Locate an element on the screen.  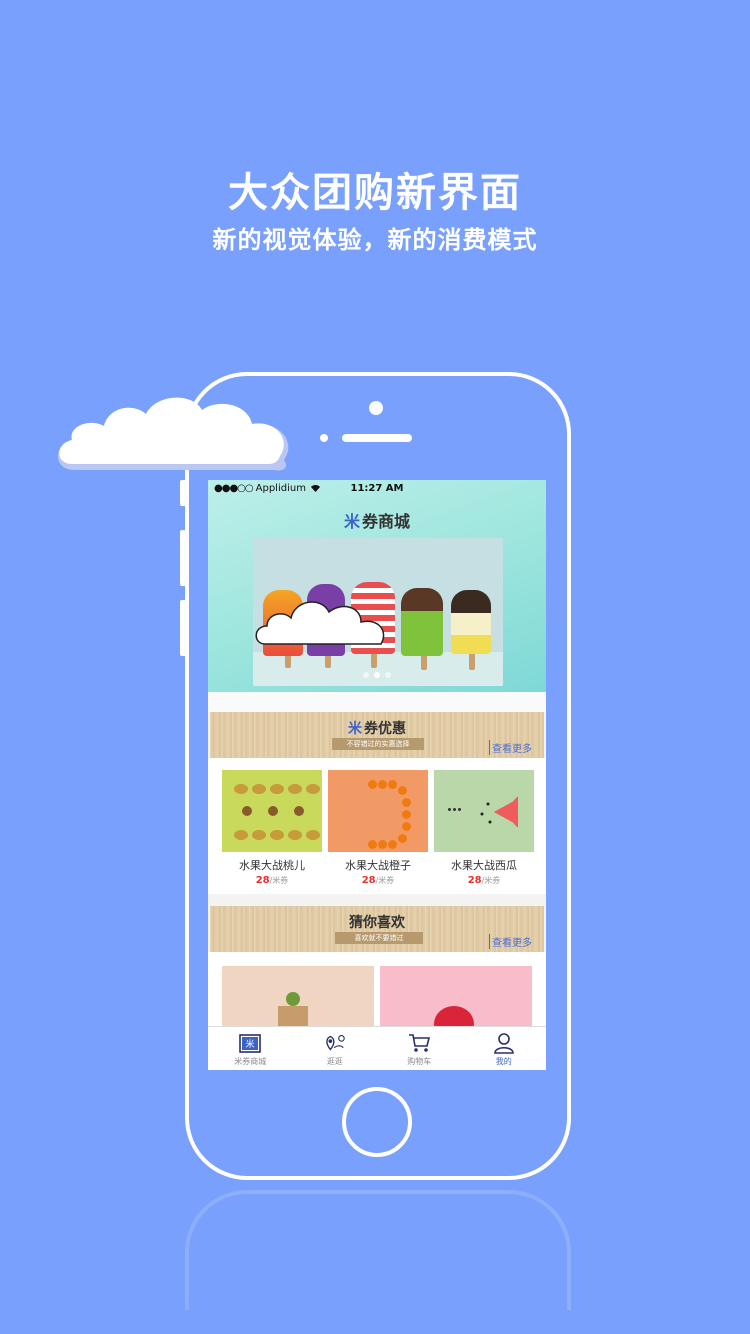
tab-label: 逛逛 is located at coordinates (334, 1061).